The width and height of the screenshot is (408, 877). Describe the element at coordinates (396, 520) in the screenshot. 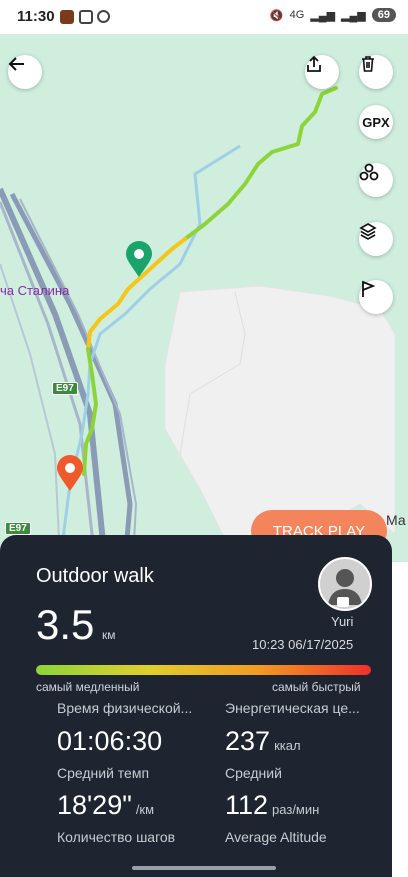

I see `map-edge-label: Ма` at that location.